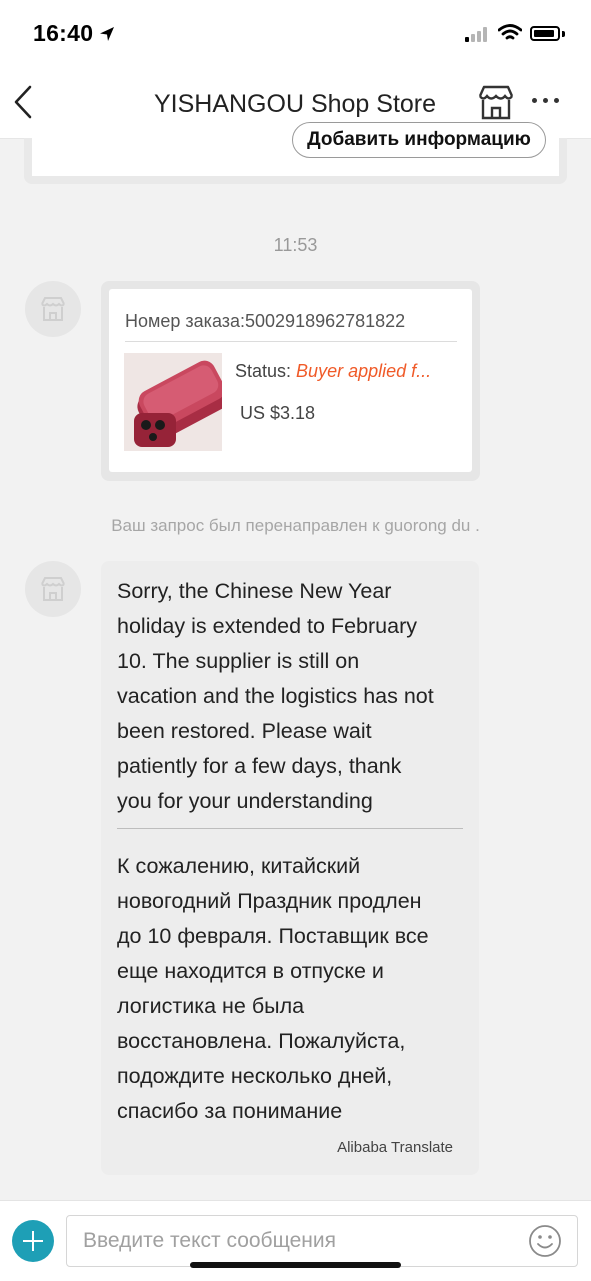 The height and width of the screenshot is (1281, 591). Describe the element at coordinates (275, 696) in the screenshot. I see `message-line: vacation and the logistics has not` at that location.